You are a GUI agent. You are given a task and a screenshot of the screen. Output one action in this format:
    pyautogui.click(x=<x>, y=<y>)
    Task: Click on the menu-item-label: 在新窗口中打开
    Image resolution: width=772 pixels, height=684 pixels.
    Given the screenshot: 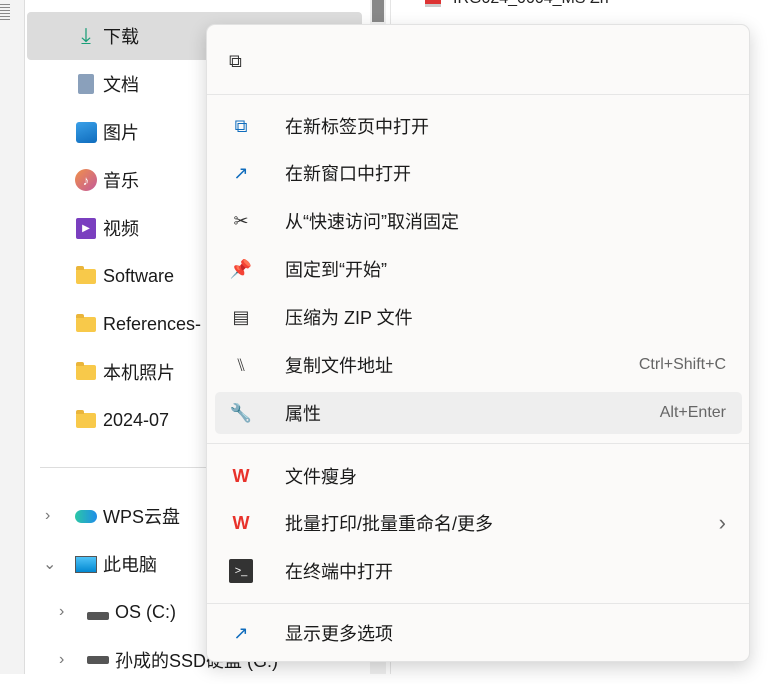 What is the action you would take?
    pyautogui.click(x=348, y=174)
    